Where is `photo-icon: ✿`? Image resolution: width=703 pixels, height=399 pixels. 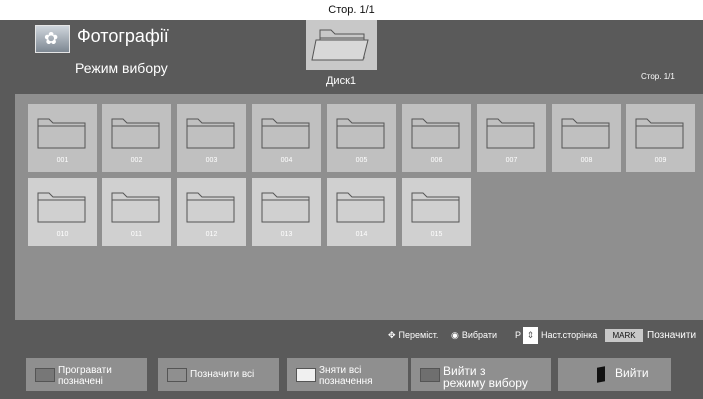 photo-icon: ✿ is located at coordinates (52, 39).